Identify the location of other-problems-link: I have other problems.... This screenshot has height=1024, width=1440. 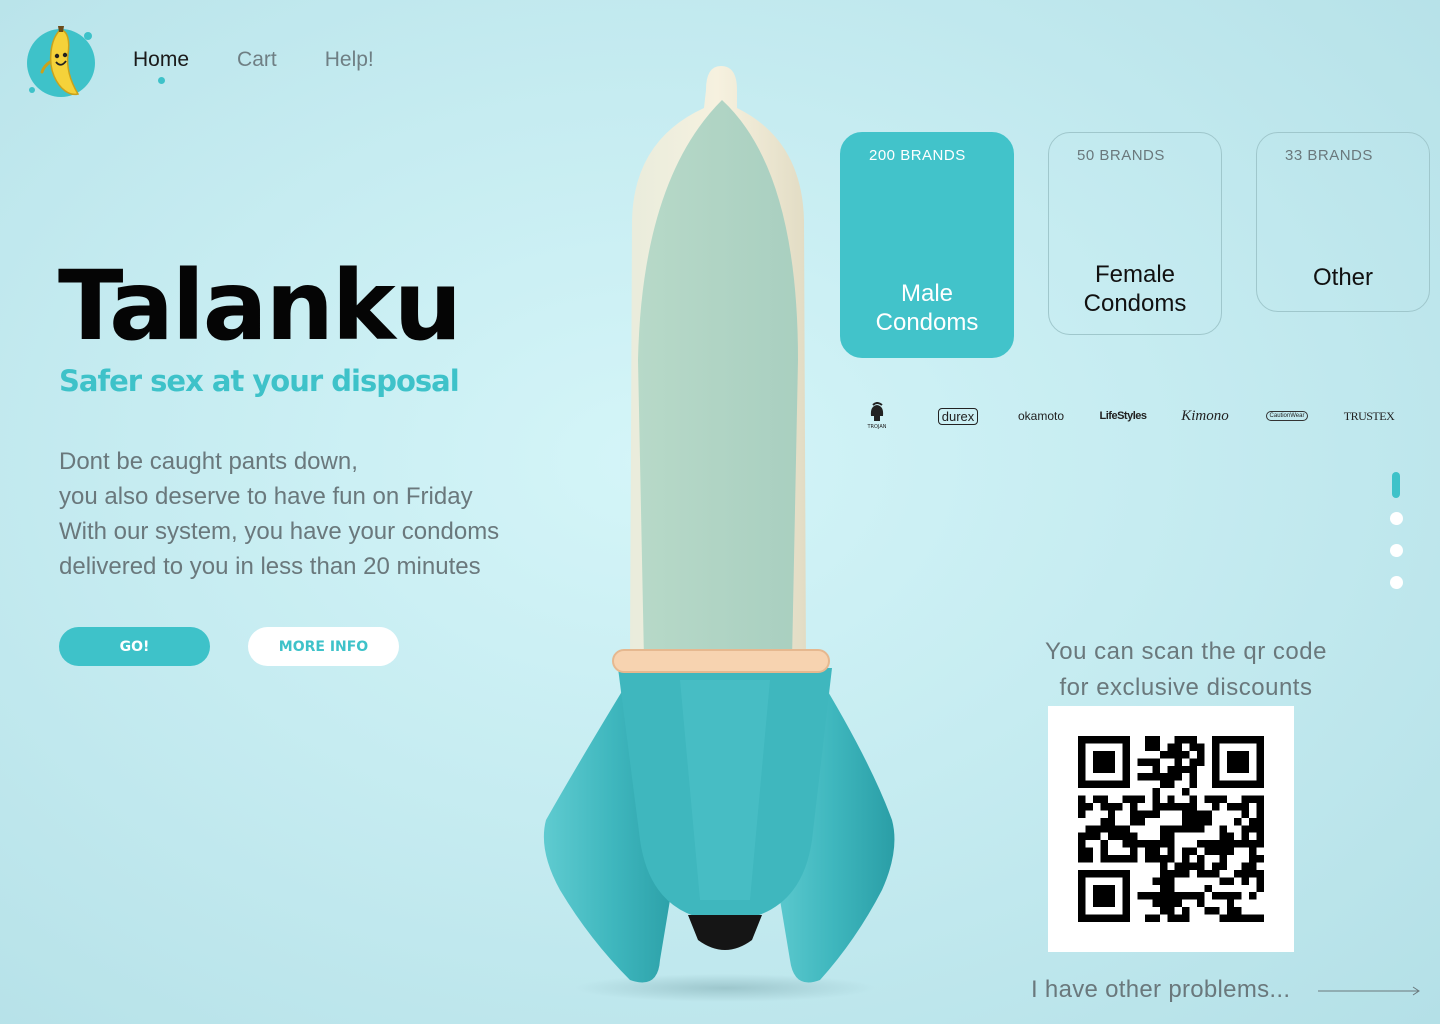
(1160, 990).